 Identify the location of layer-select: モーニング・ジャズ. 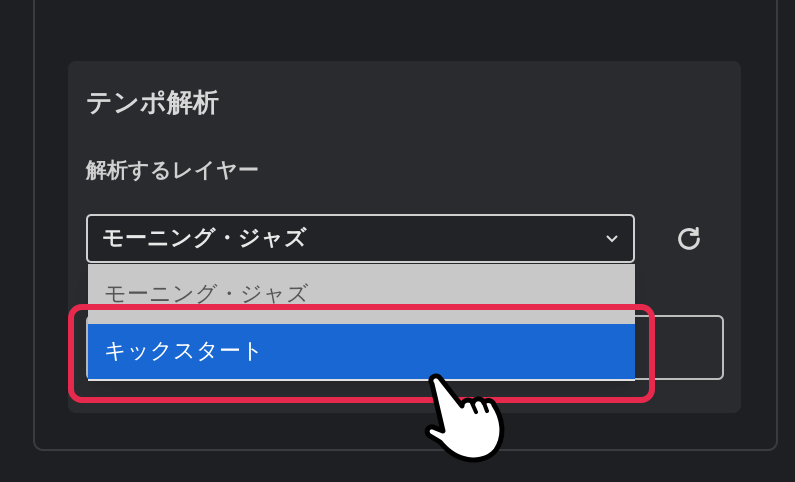
(360, 238).